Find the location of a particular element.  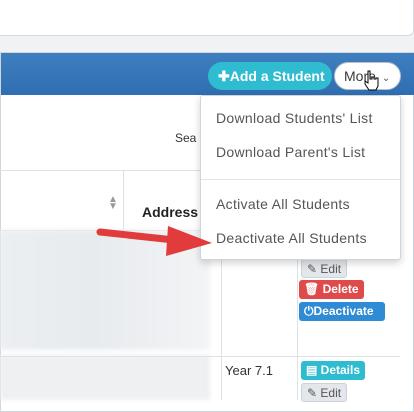

menu-item-deactivate-all: Deactivate All Students is located at coordinates (291, 238).